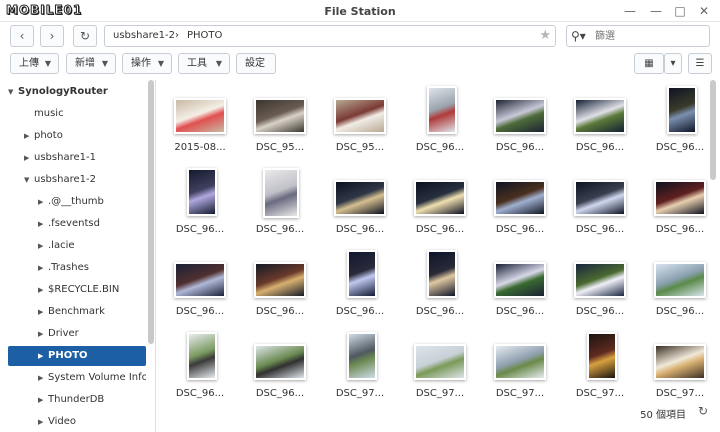 Image resolution: width=720 pixels, height=432 pixels. I want to click on sidebar-item-label: .Trashes, so click(68, 267).